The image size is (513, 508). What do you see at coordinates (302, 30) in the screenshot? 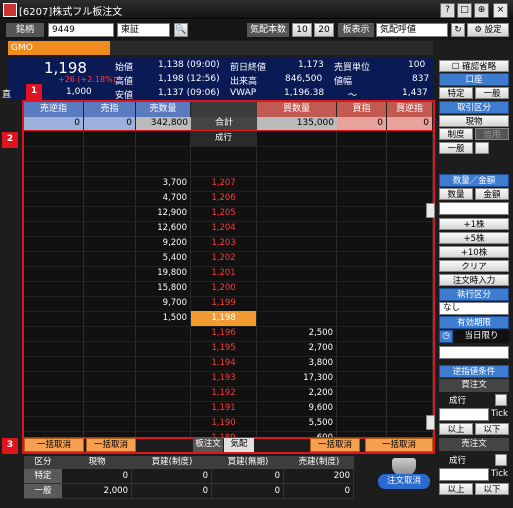
I see `depth-10-button: 10` at bounding box center [302, 30].